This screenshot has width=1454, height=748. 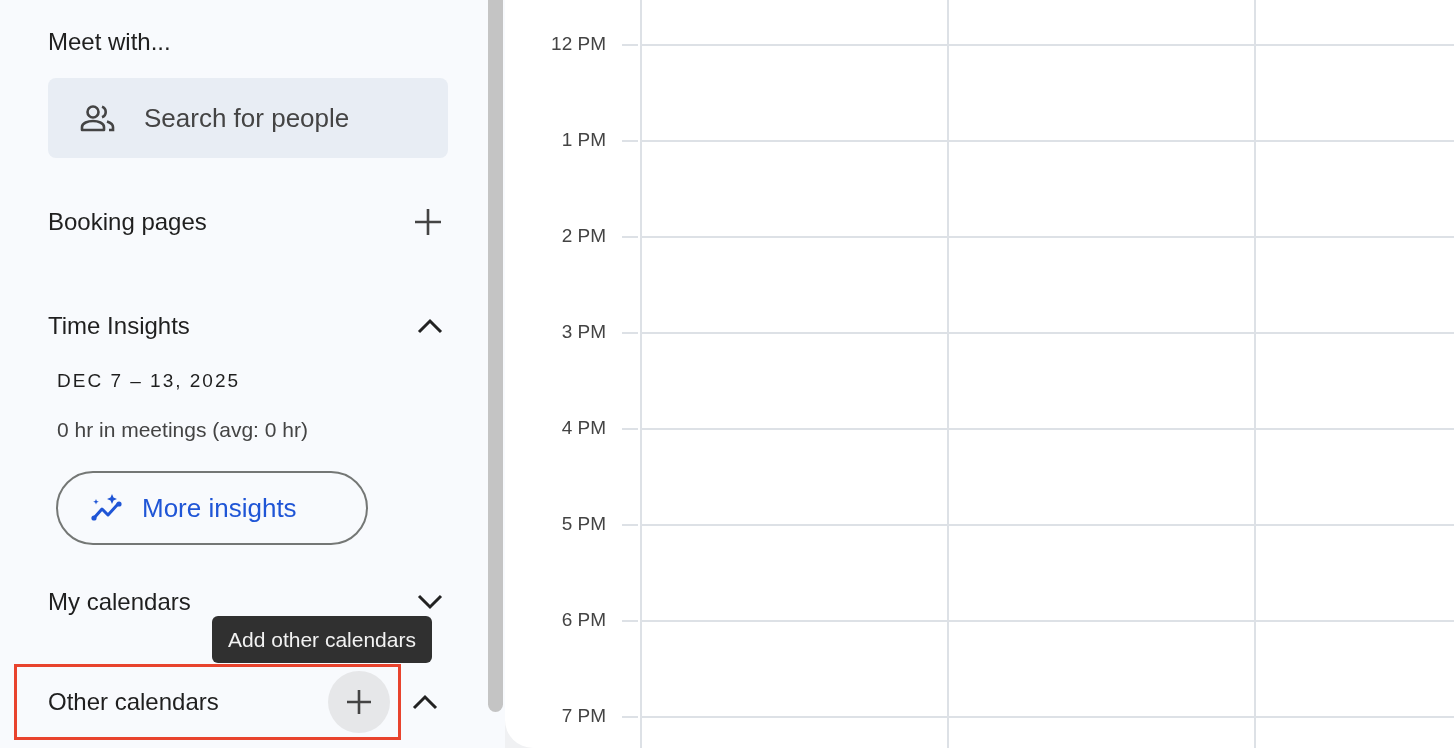 I want to click on section-title: Time Insights, so click(x=119, y=326).